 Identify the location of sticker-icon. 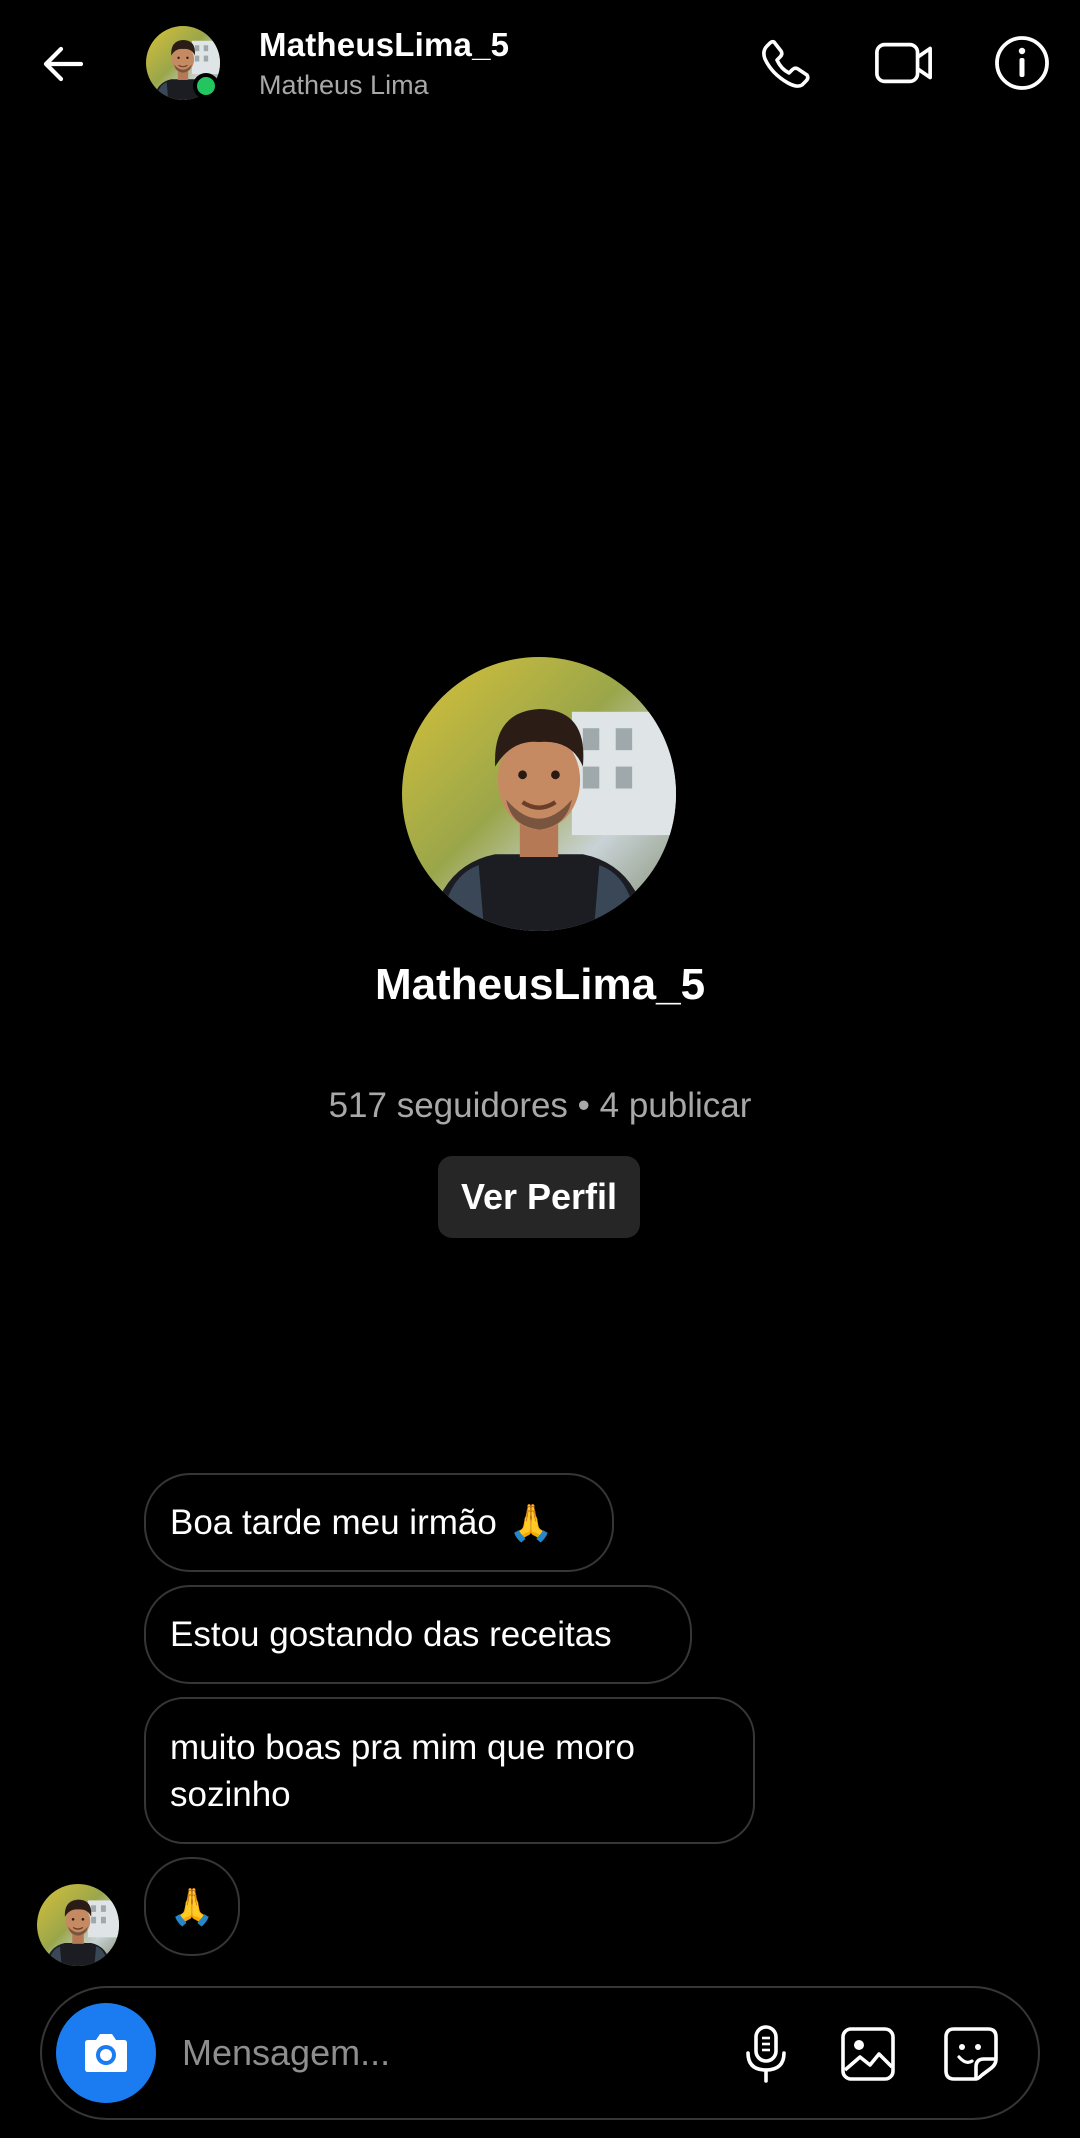
(971, 2054).